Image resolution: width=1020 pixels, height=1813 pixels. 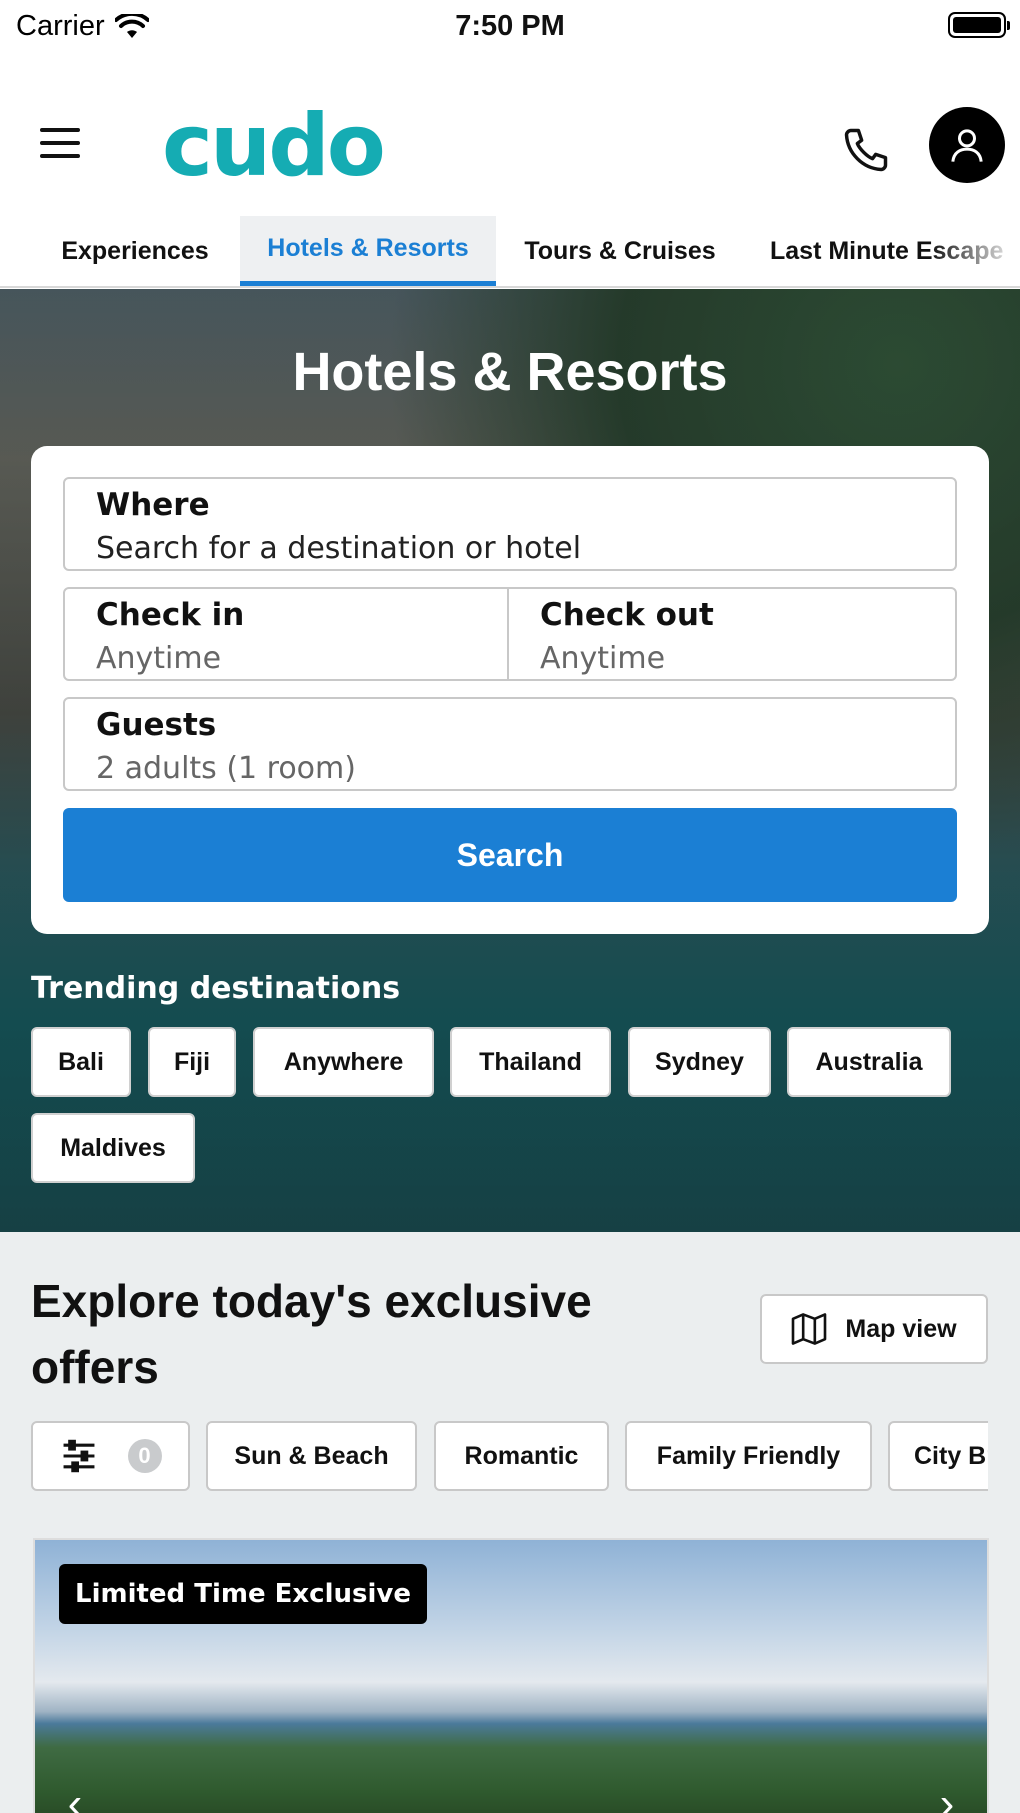 I want to click on trending-chip-fiji: Fiji, so click(x=192, y=1062).